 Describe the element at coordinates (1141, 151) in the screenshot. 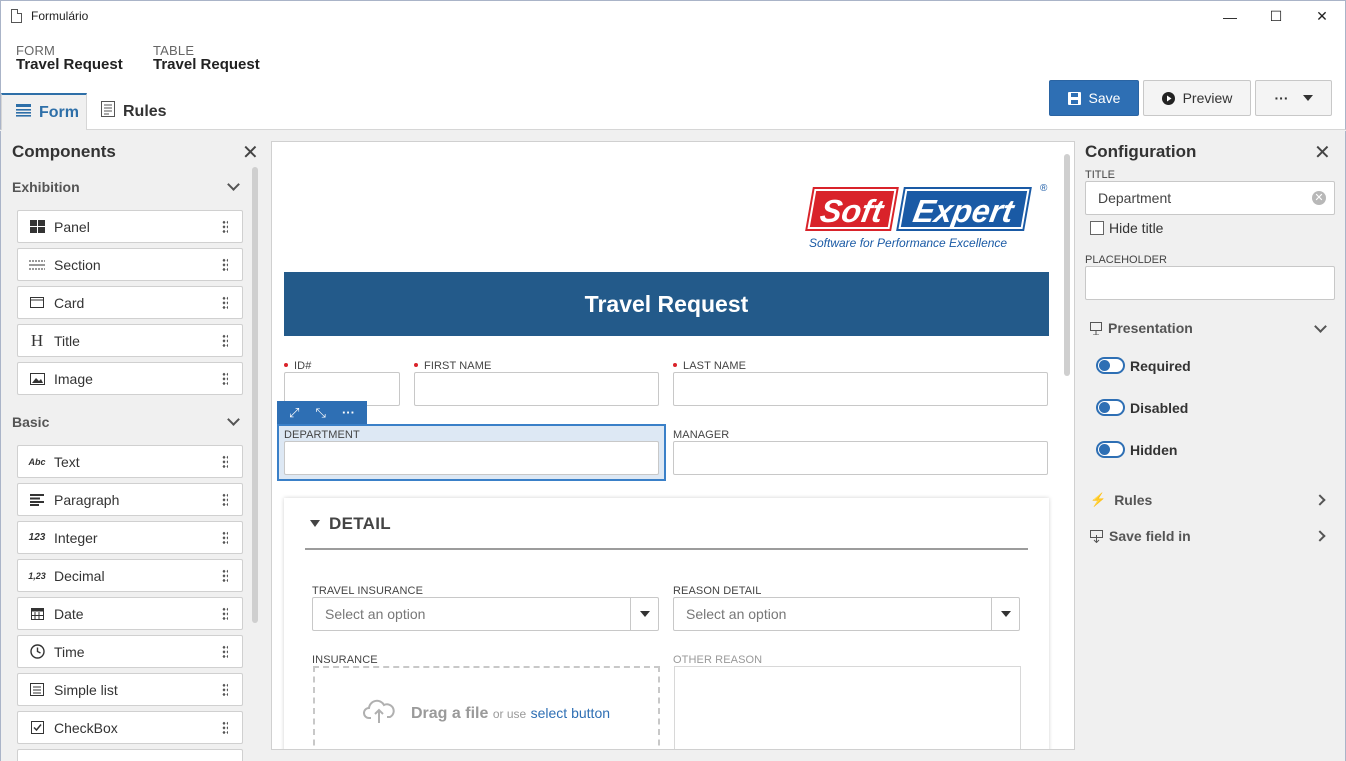

I see `configuration-title: Configuration` at that location.